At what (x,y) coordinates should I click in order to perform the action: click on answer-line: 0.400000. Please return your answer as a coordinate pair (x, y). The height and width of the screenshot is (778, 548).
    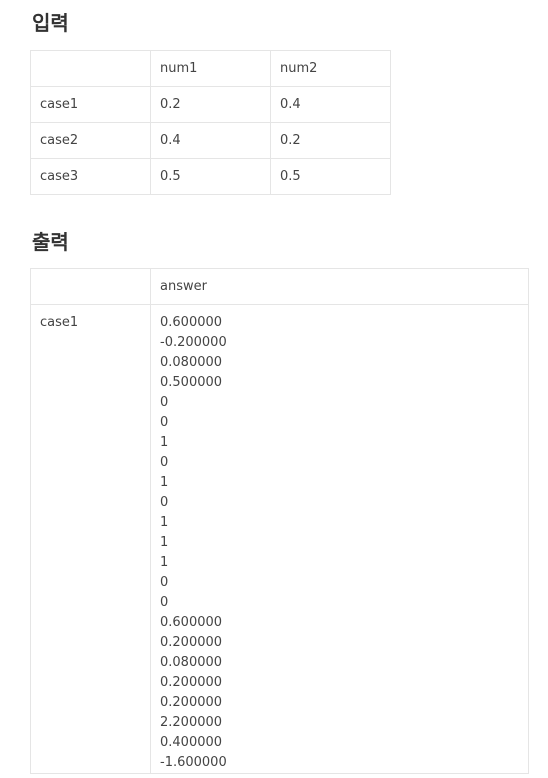
    Looking at the image, I should click on (191, 742).